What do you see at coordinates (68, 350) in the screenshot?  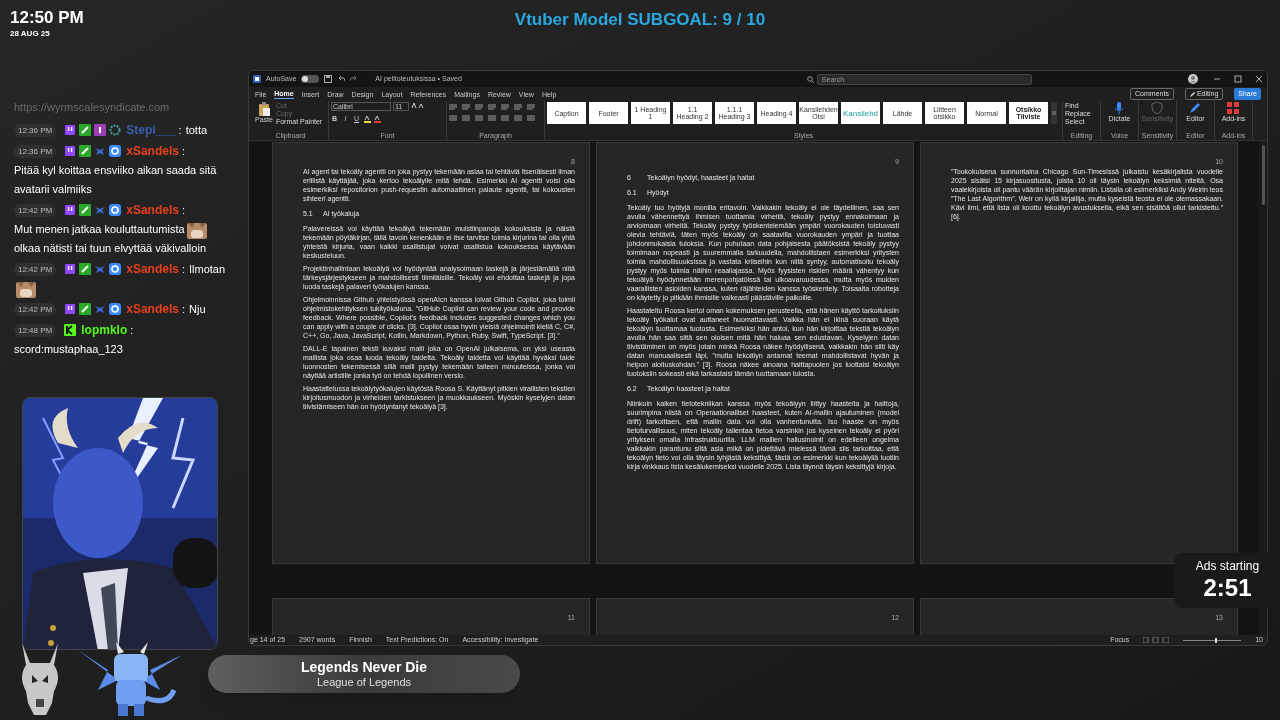 I see `message-text: scord:mustaphaa_123` at bounding box center [68, 350].